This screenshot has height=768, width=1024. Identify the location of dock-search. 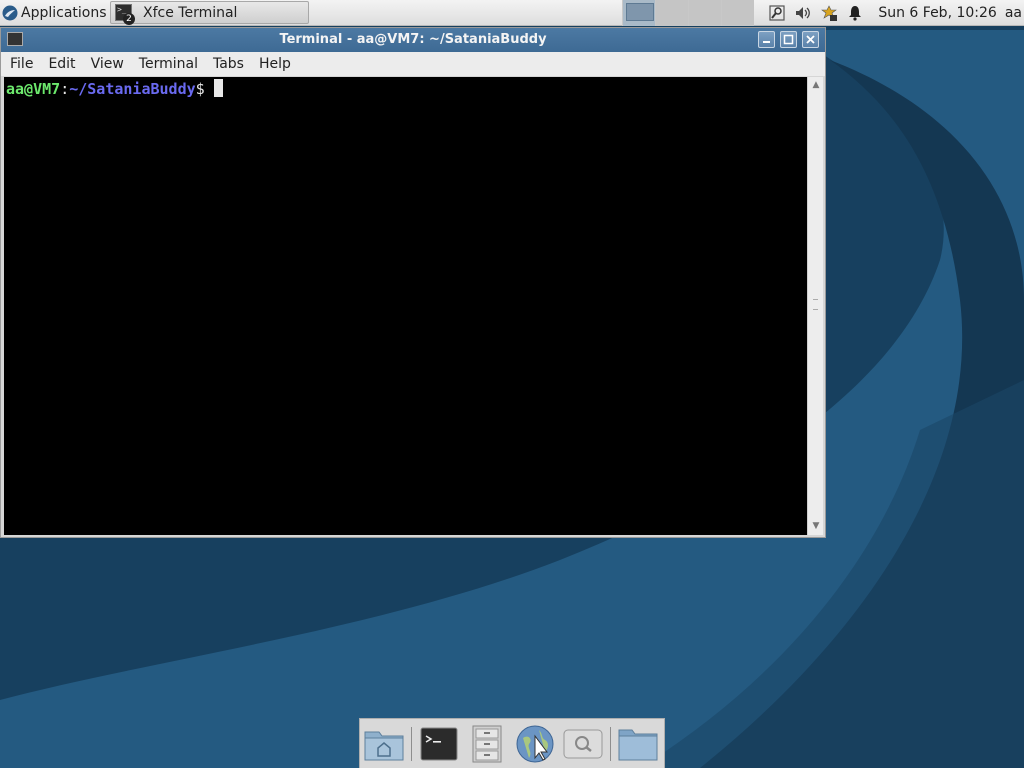
(583, 744).